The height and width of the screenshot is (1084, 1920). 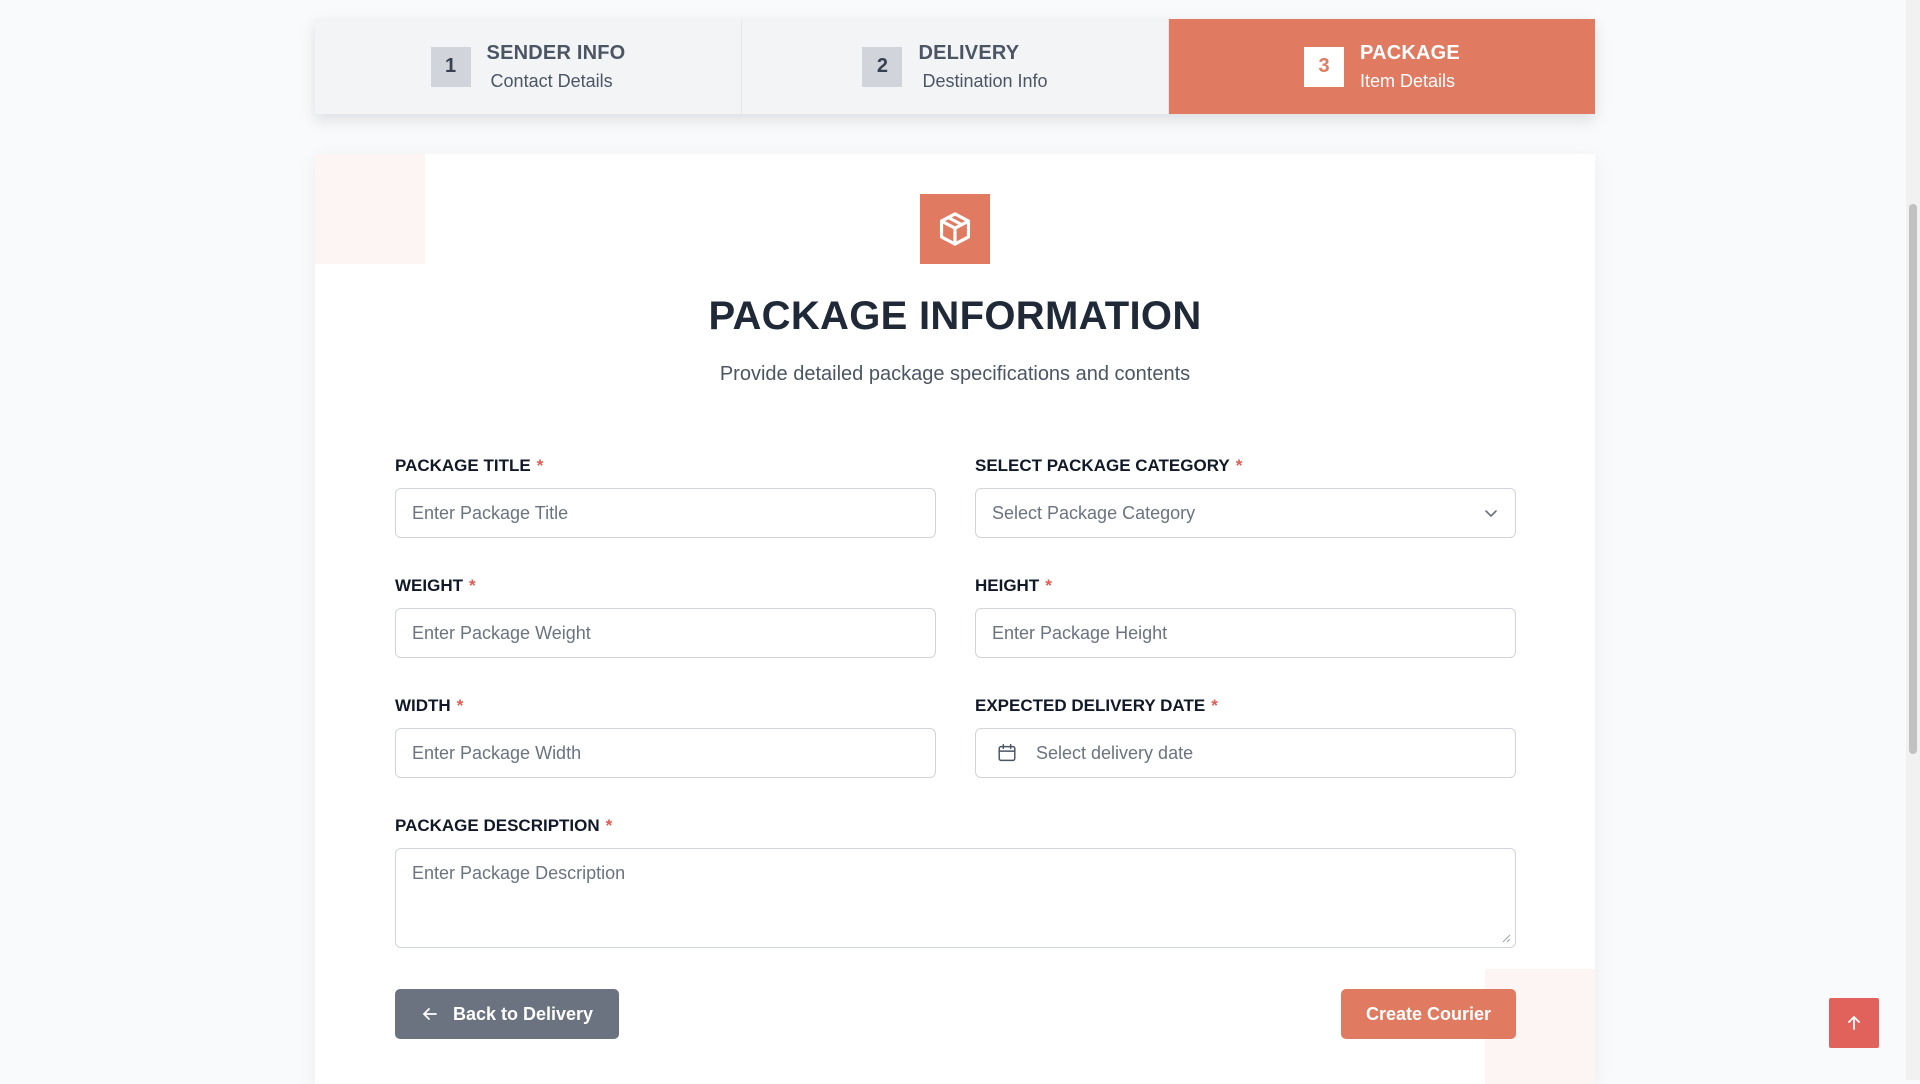 I want to click on create-button-label: Create Courier, so click(x=1428, y=1013).